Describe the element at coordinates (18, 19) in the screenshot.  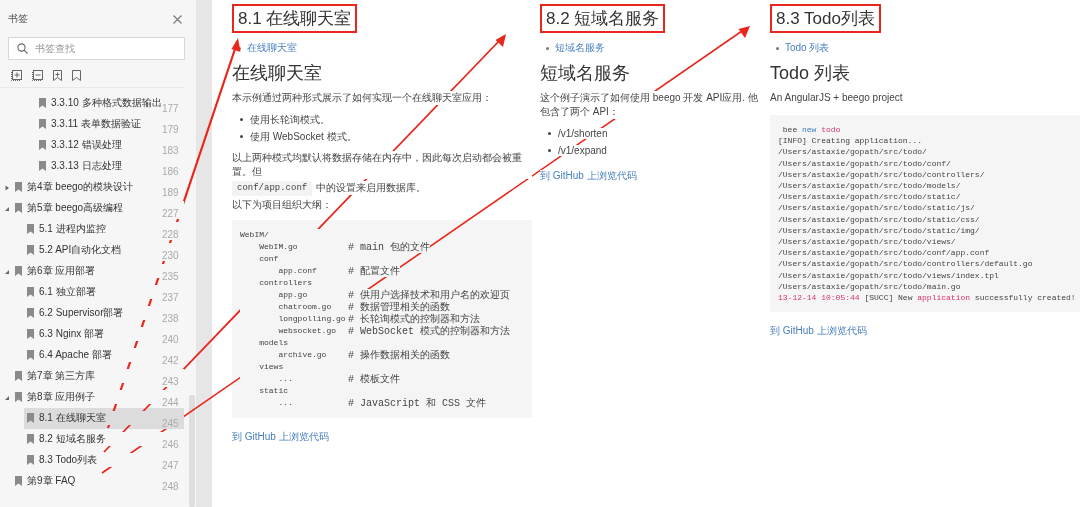
I see `panel-title: 书签` at that location.